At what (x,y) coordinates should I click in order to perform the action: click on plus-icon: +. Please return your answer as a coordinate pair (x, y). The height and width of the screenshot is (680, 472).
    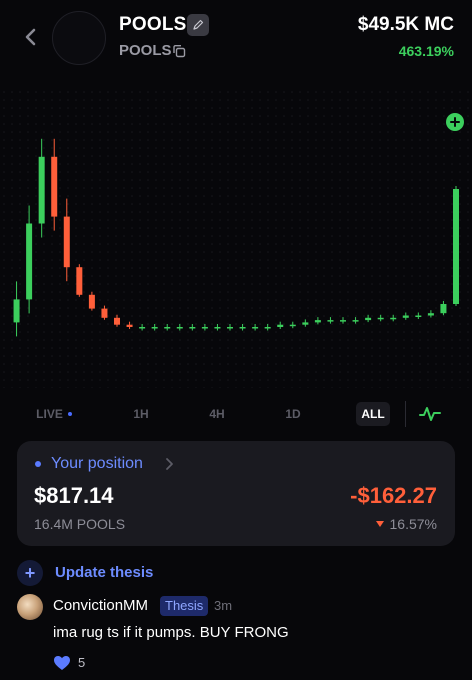
    Looking at the image, I should click on (30, 573).